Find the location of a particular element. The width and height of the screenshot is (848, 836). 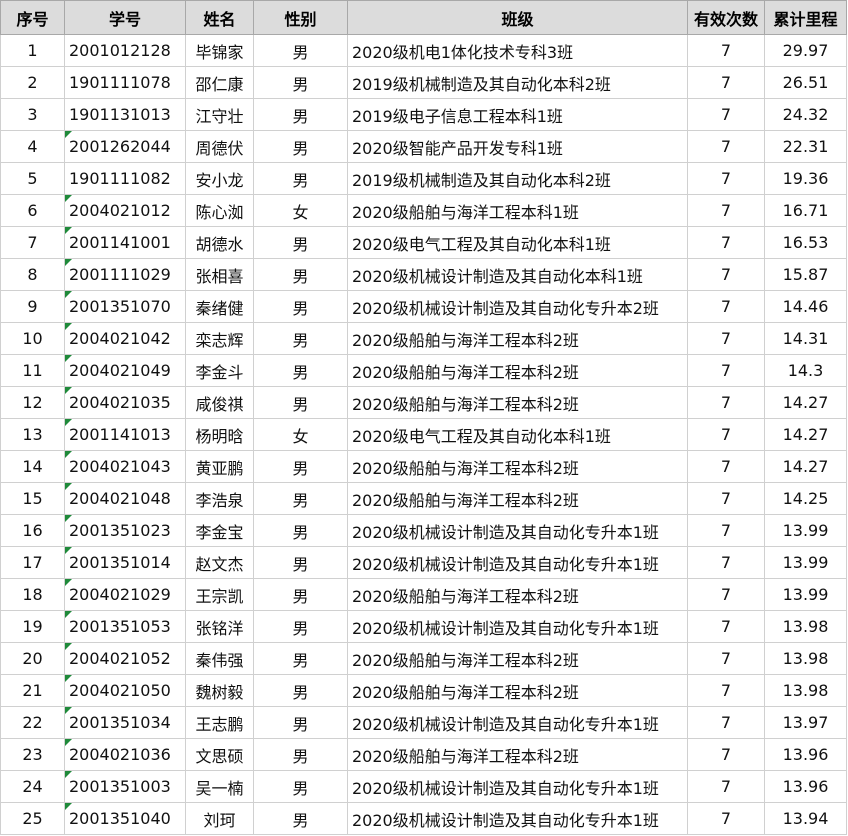

cell-student-id: 2001141013 is located at coordinates (125, 434).